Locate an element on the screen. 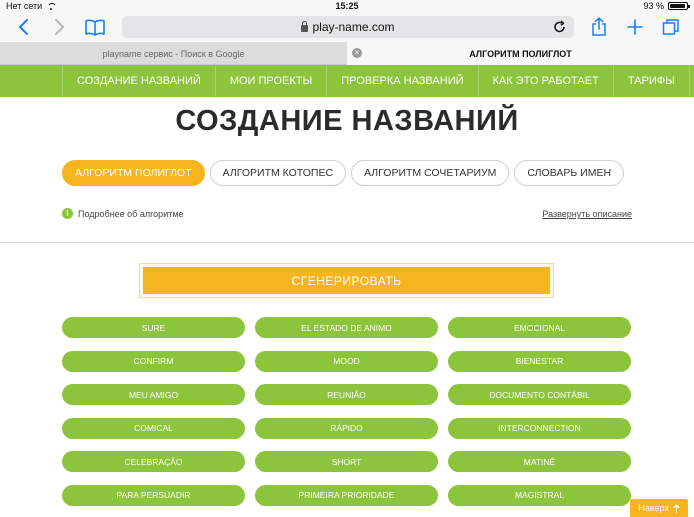 The image size is (694, 517). name-suggestion: PARA PERSUADIR is located at coordinates (153, 495).